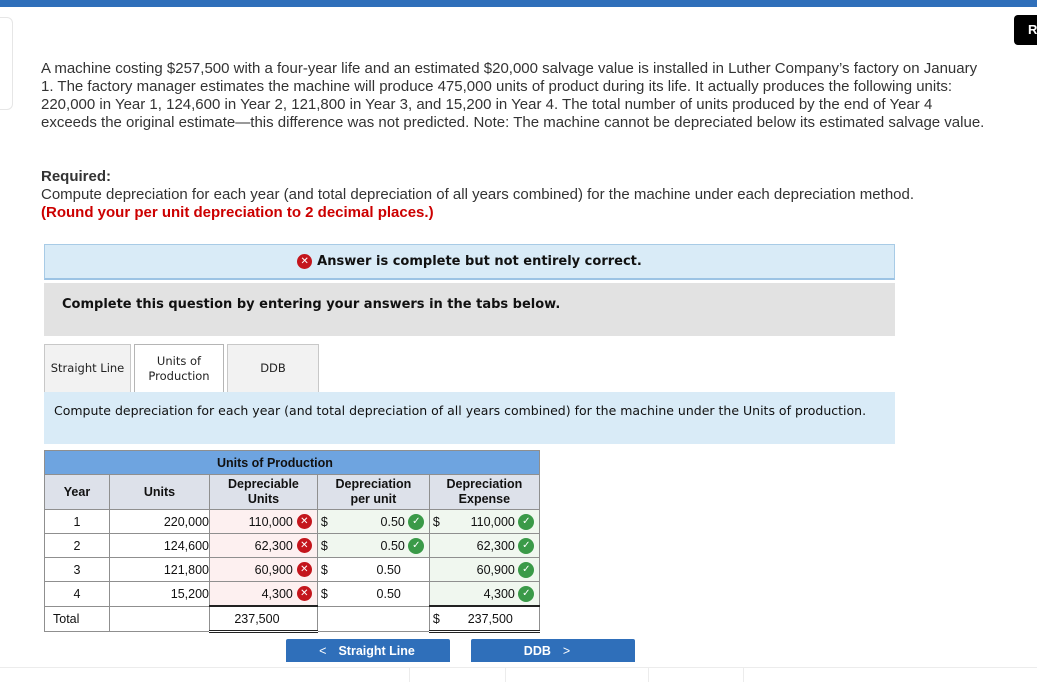 Image resolution: width=1037 pixels, height=682 pixels. I want to click on side-panel, so click(6, 63).